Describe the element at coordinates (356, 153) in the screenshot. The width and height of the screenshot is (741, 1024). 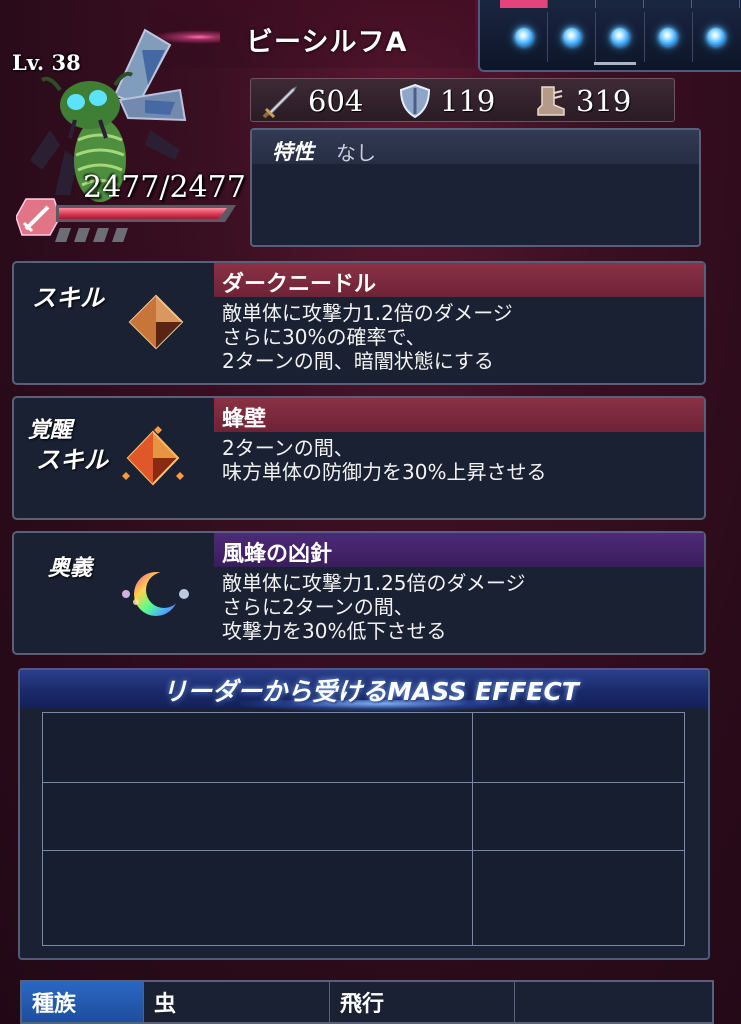
I see `trait-value: なし` at that location.